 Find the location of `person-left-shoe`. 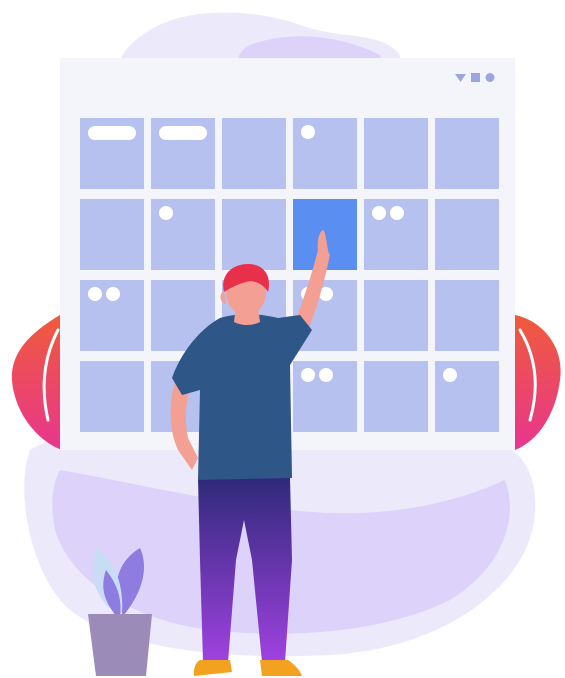

person-left-shoe is located at coordinates (212, 668).